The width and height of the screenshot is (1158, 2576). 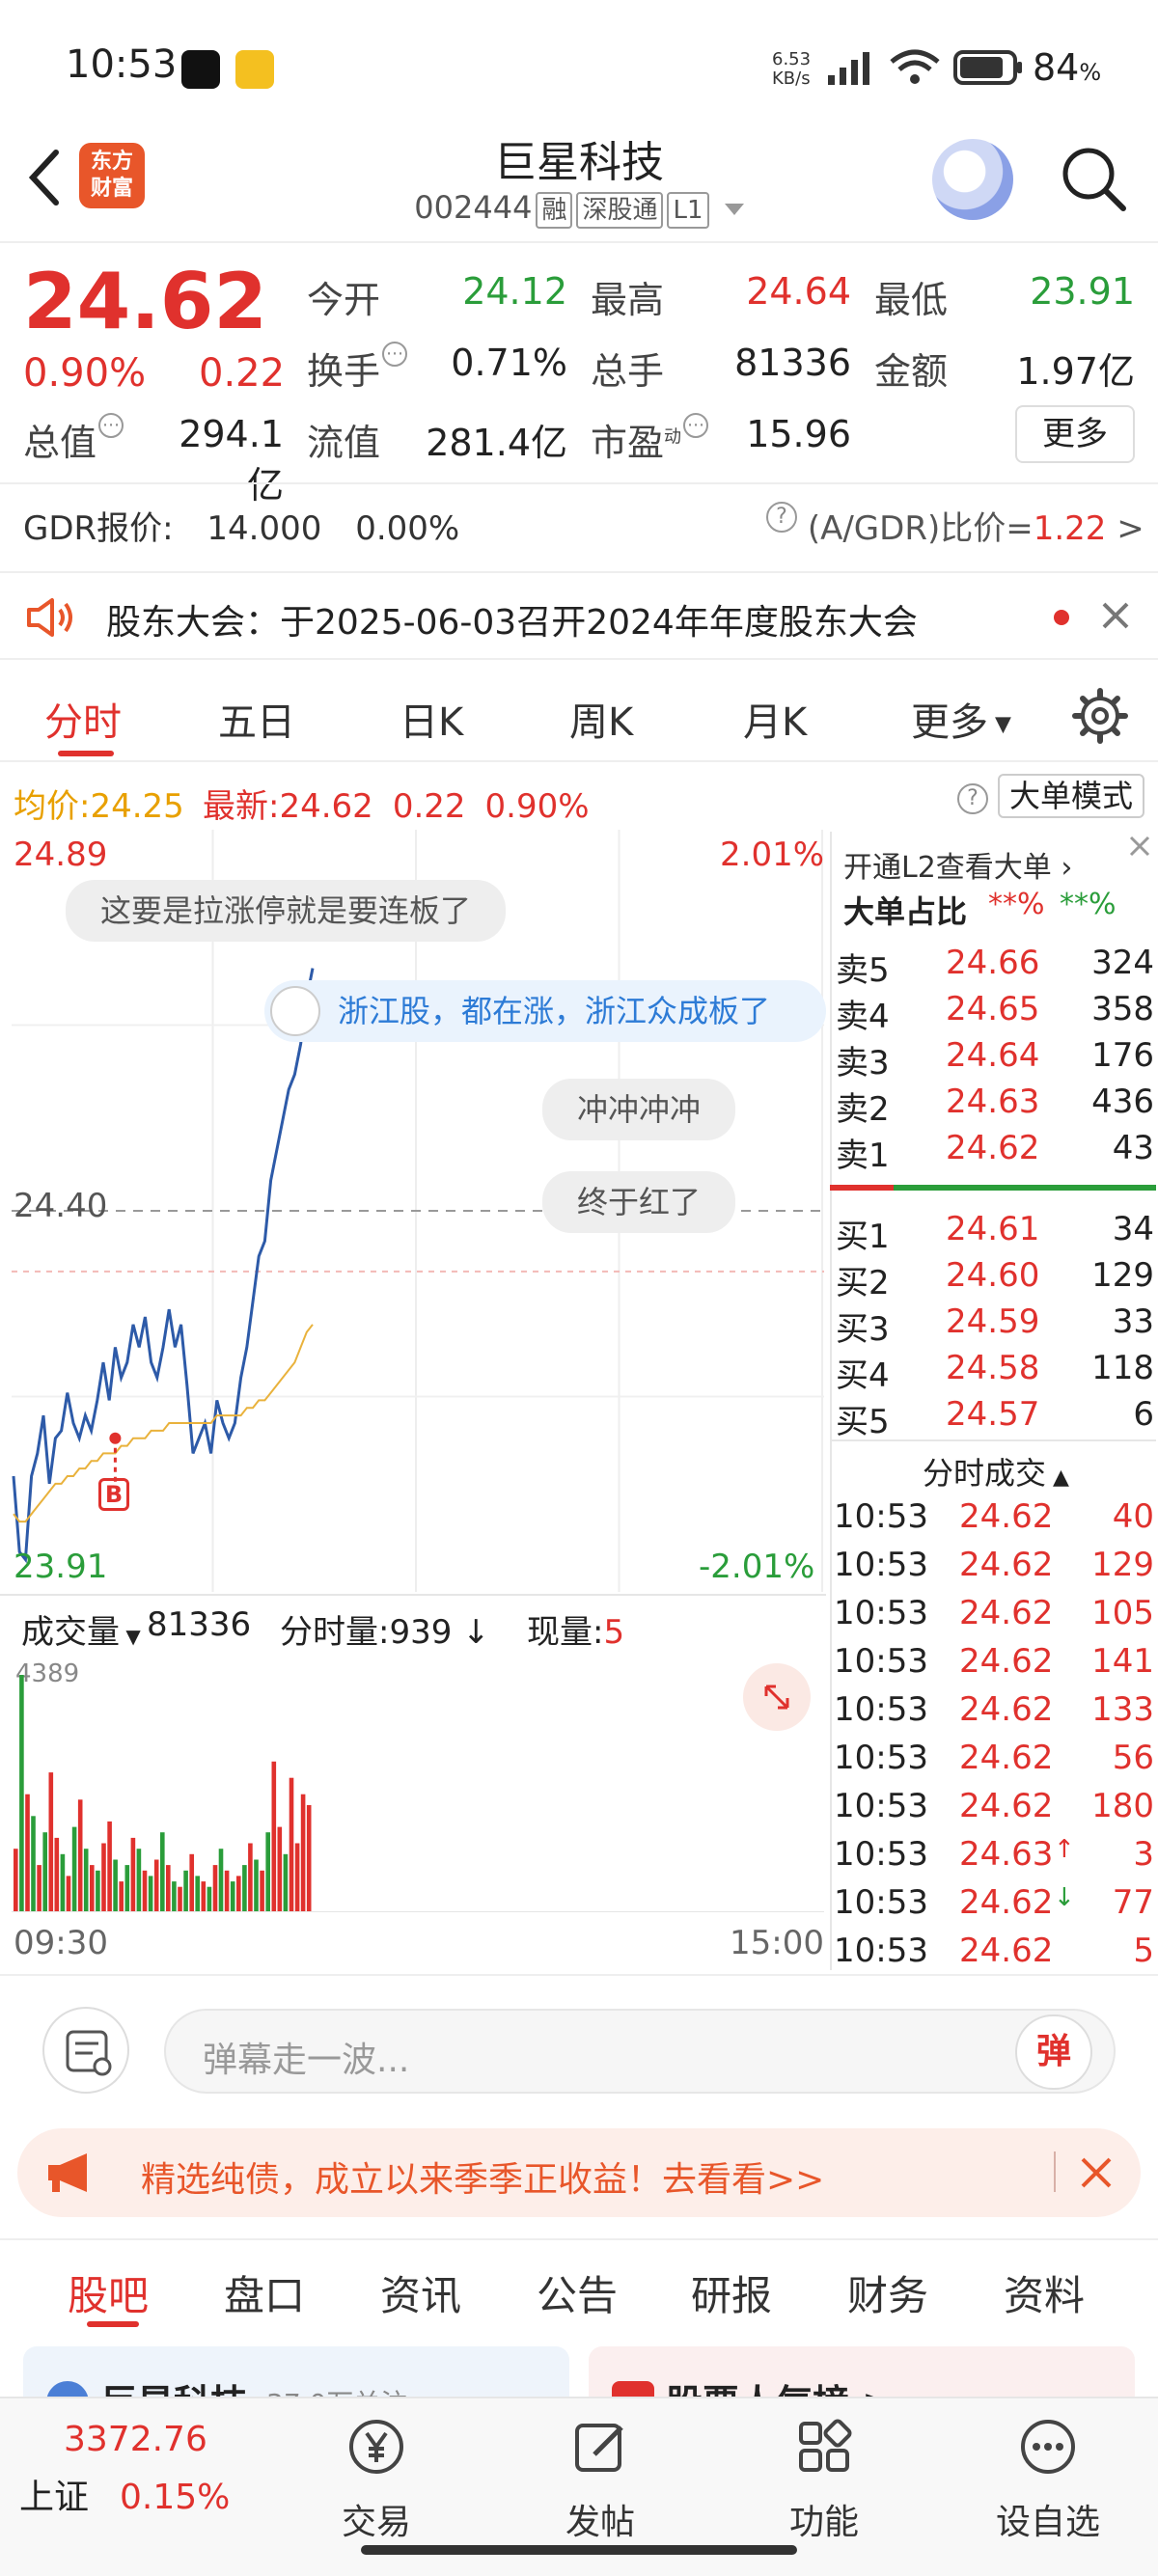 What do you see at coordinates (688, 210) in the screenshot?
I see `tag-level: L1` at bounding box center [688, 210].